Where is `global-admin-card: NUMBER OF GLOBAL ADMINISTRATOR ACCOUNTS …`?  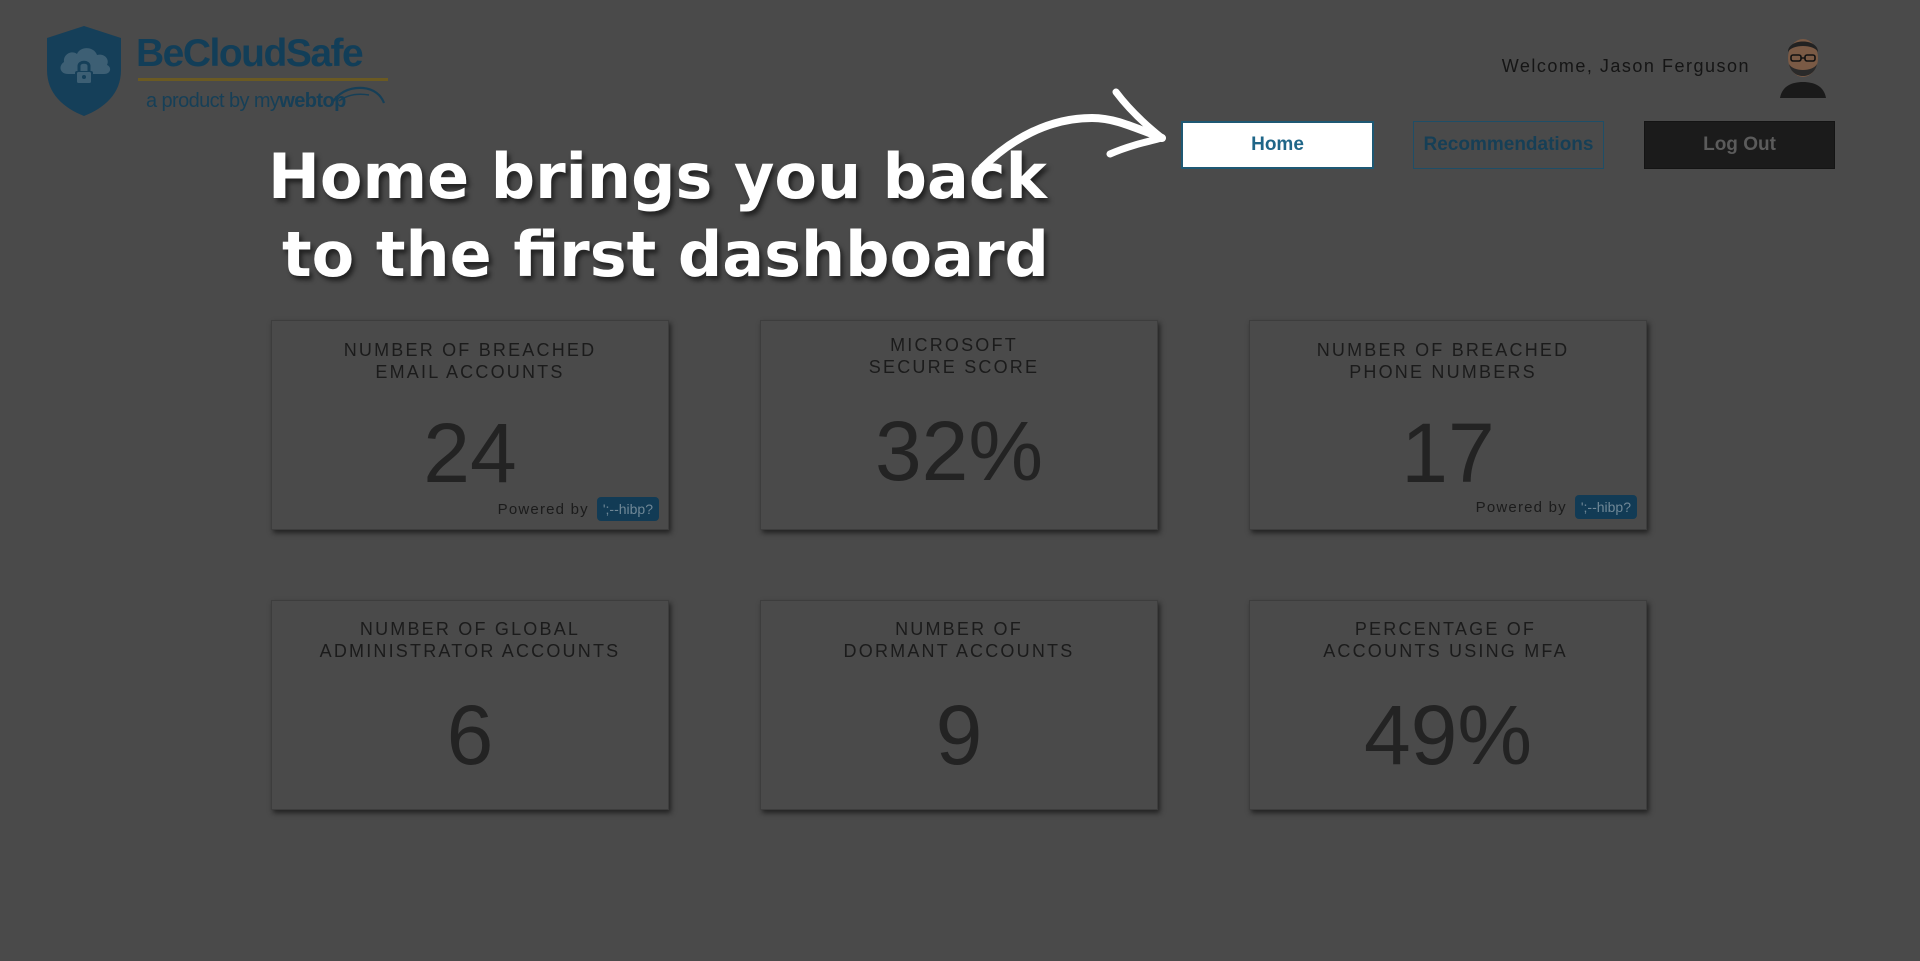
global-admin-card: NUMBER OF GLOBAL ADMINISTRATOR ACCOUNTS … is located at coordinates (470, 705).